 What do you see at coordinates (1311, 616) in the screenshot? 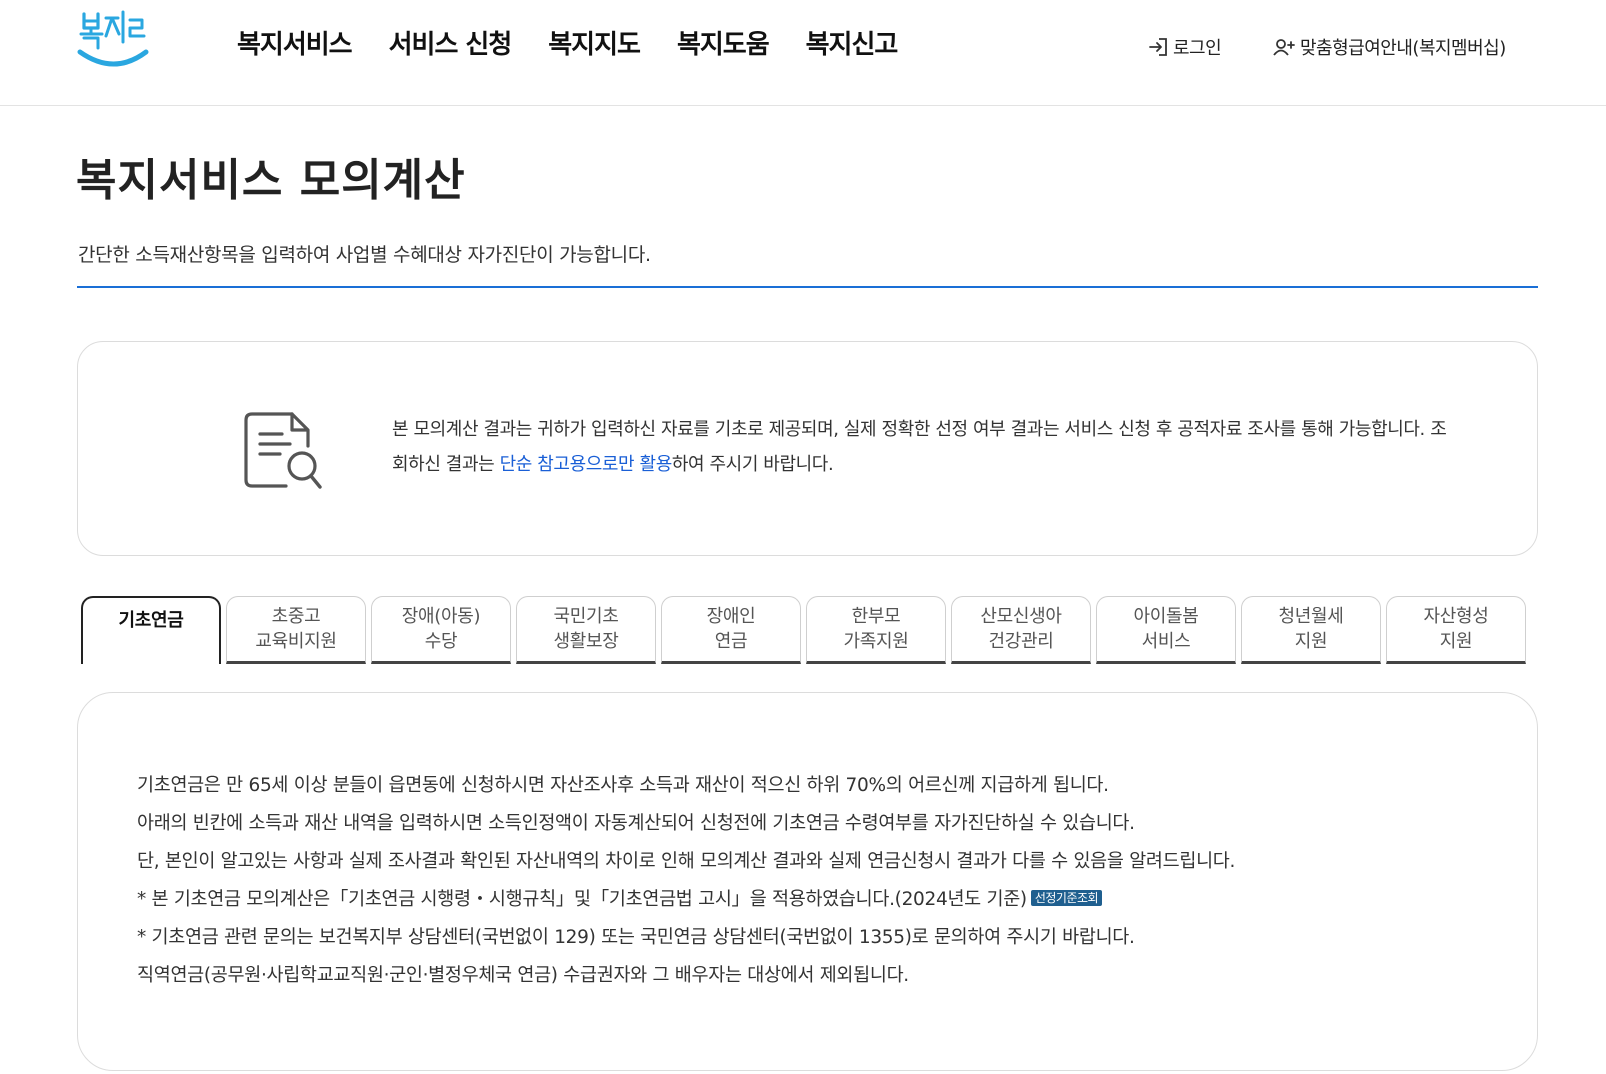
I see `tab-label-line1: 청년월세` at bounding box center [1311, 616].